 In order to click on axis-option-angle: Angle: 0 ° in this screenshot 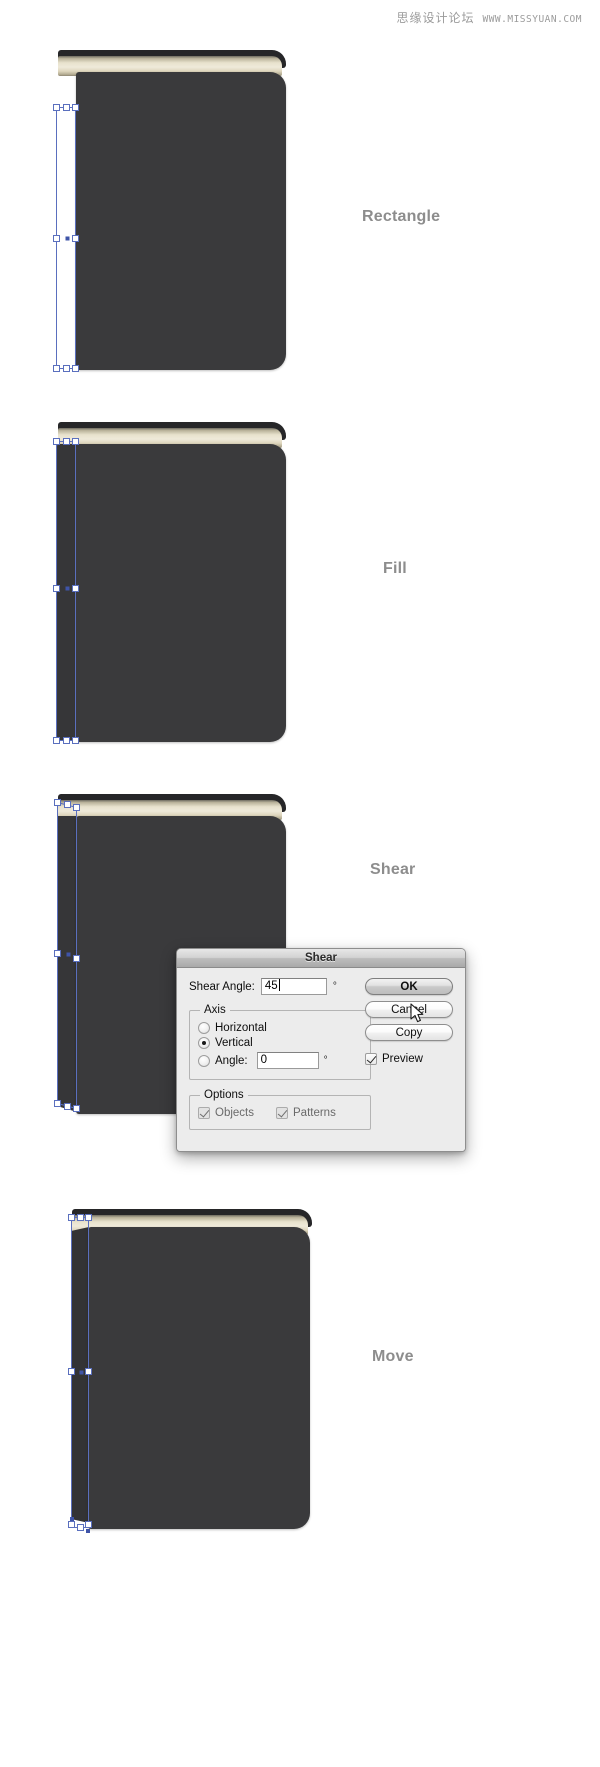, I will do `click(280, 1060)`.